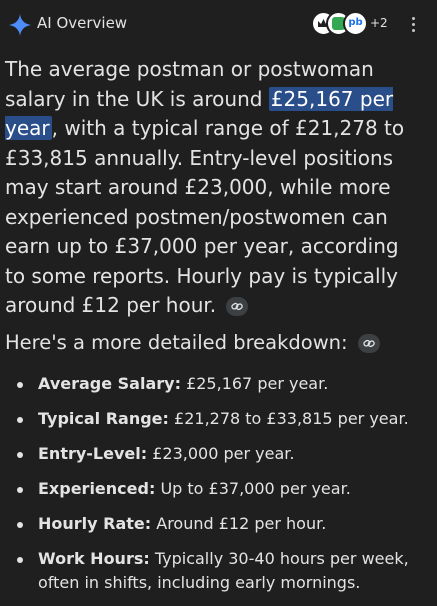  I want to click on more-sources-count: +2, so click(379, 23).